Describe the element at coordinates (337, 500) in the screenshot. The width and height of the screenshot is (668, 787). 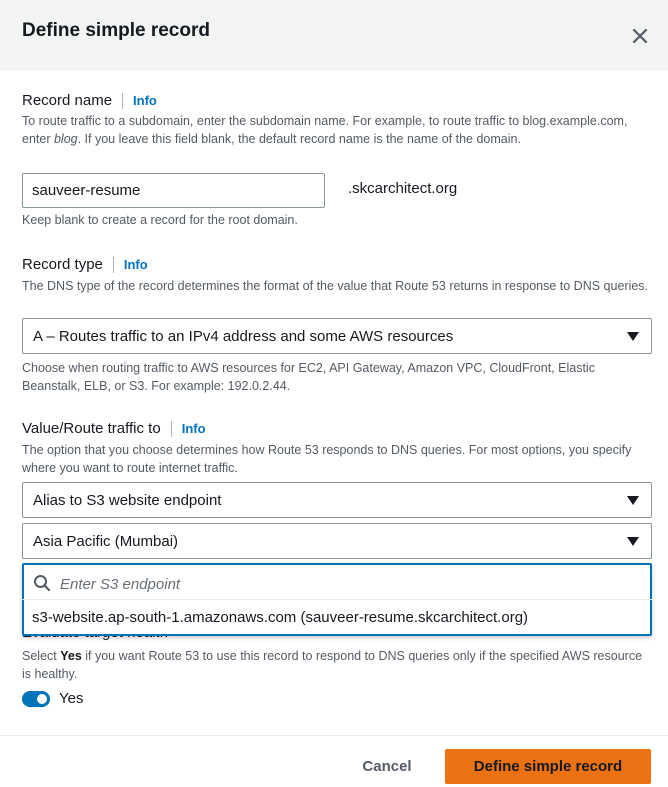
I see `endpoint-type-select: Alias to S3 website endpoint` at that location.